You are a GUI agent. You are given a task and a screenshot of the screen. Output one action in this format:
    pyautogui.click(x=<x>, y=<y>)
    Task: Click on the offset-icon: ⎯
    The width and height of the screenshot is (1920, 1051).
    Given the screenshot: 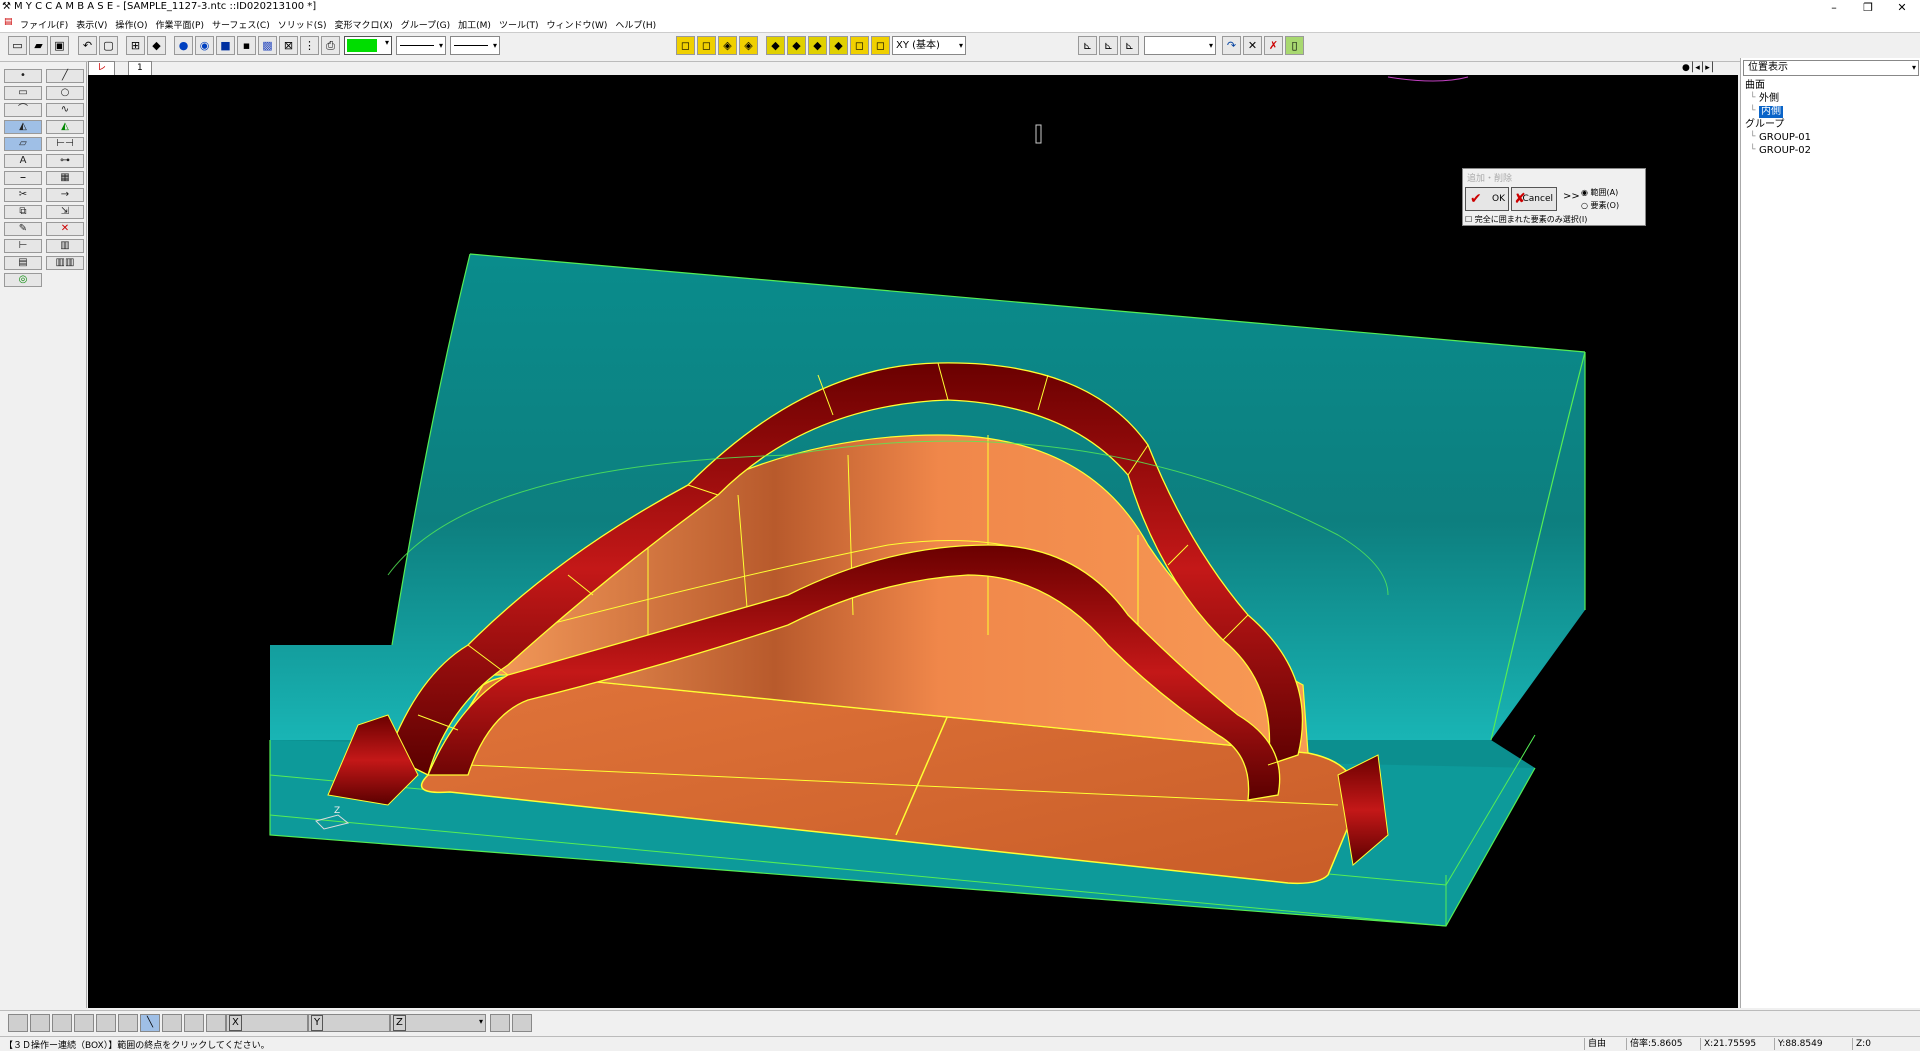 What is the action you would take?
    pyautogui.click(x=23, y=178)
    